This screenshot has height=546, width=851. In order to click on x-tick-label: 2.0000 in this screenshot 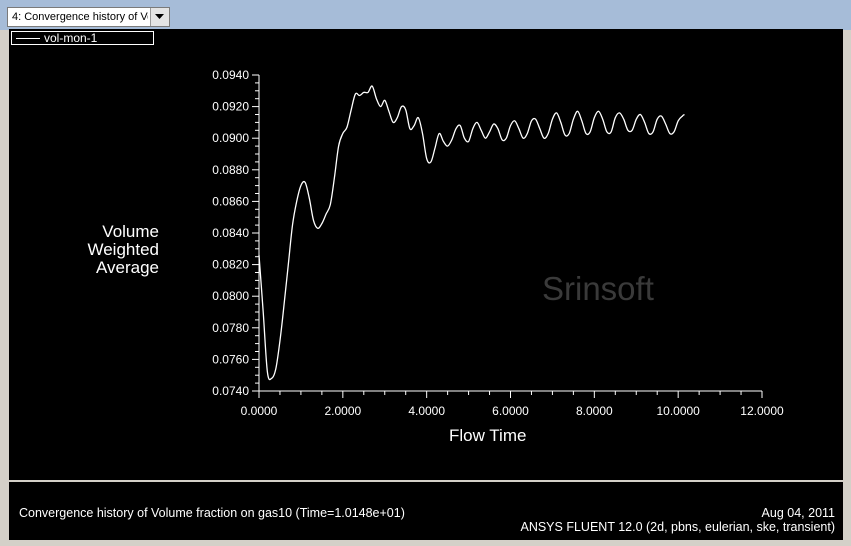, I will do `click(342, 411)`.